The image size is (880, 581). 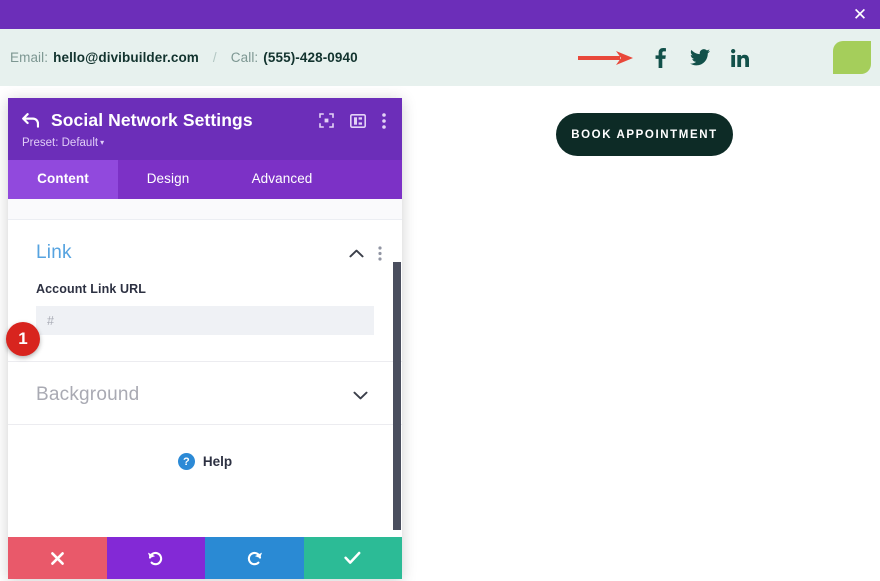 I want to click on phone-label: Call:, so click(x=244, y=57).